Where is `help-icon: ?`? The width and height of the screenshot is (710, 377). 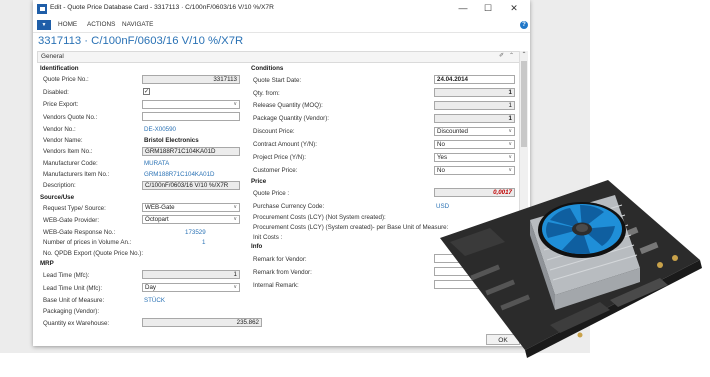 help-icon: ? is located at coordinates (524, 25).